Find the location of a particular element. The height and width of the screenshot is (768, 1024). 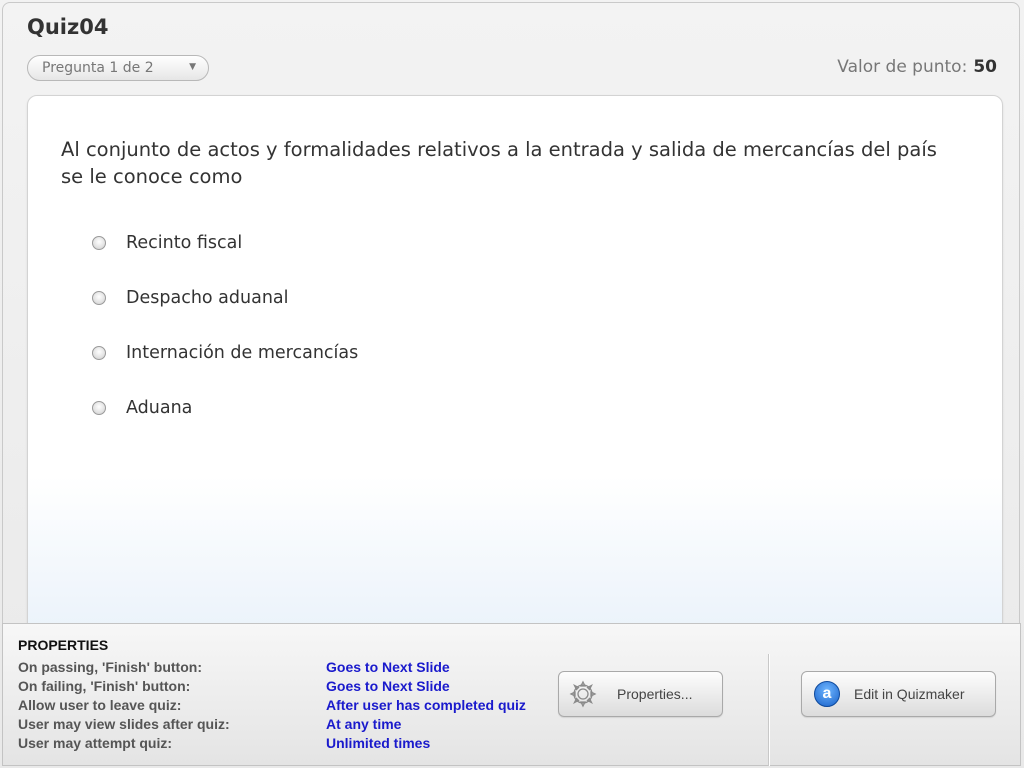

property-value: At any time is located at coordinates (364, 724).